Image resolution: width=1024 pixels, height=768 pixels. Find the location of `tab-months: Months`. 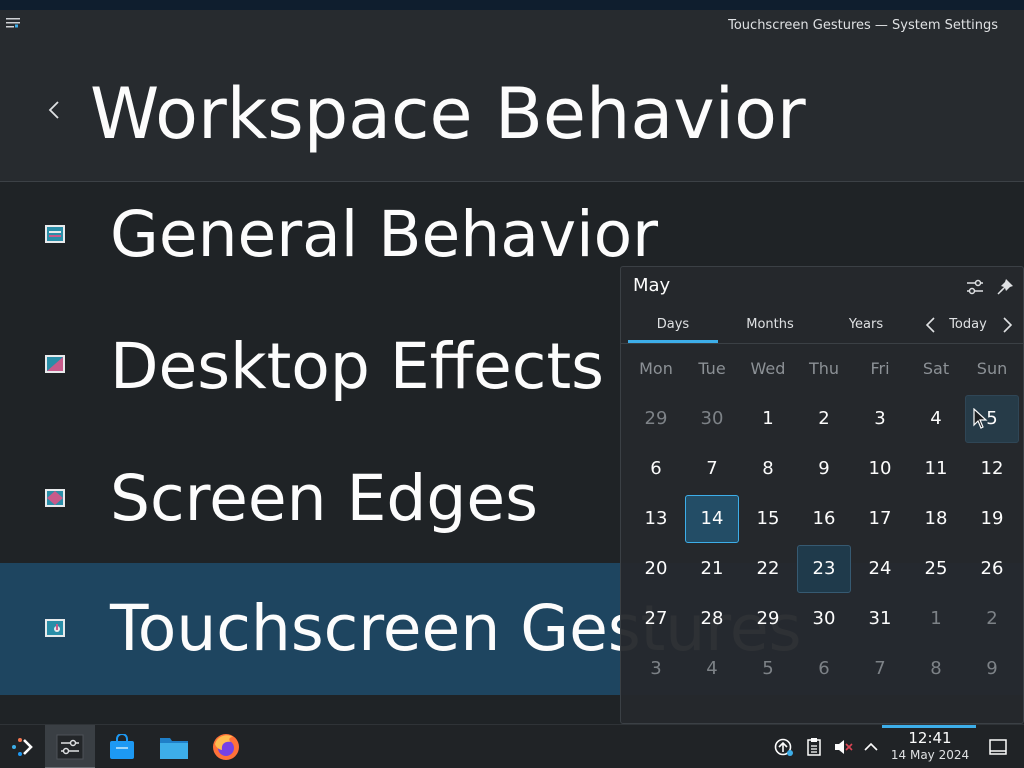

tab-months: Months is located at coordinates (770, 327).